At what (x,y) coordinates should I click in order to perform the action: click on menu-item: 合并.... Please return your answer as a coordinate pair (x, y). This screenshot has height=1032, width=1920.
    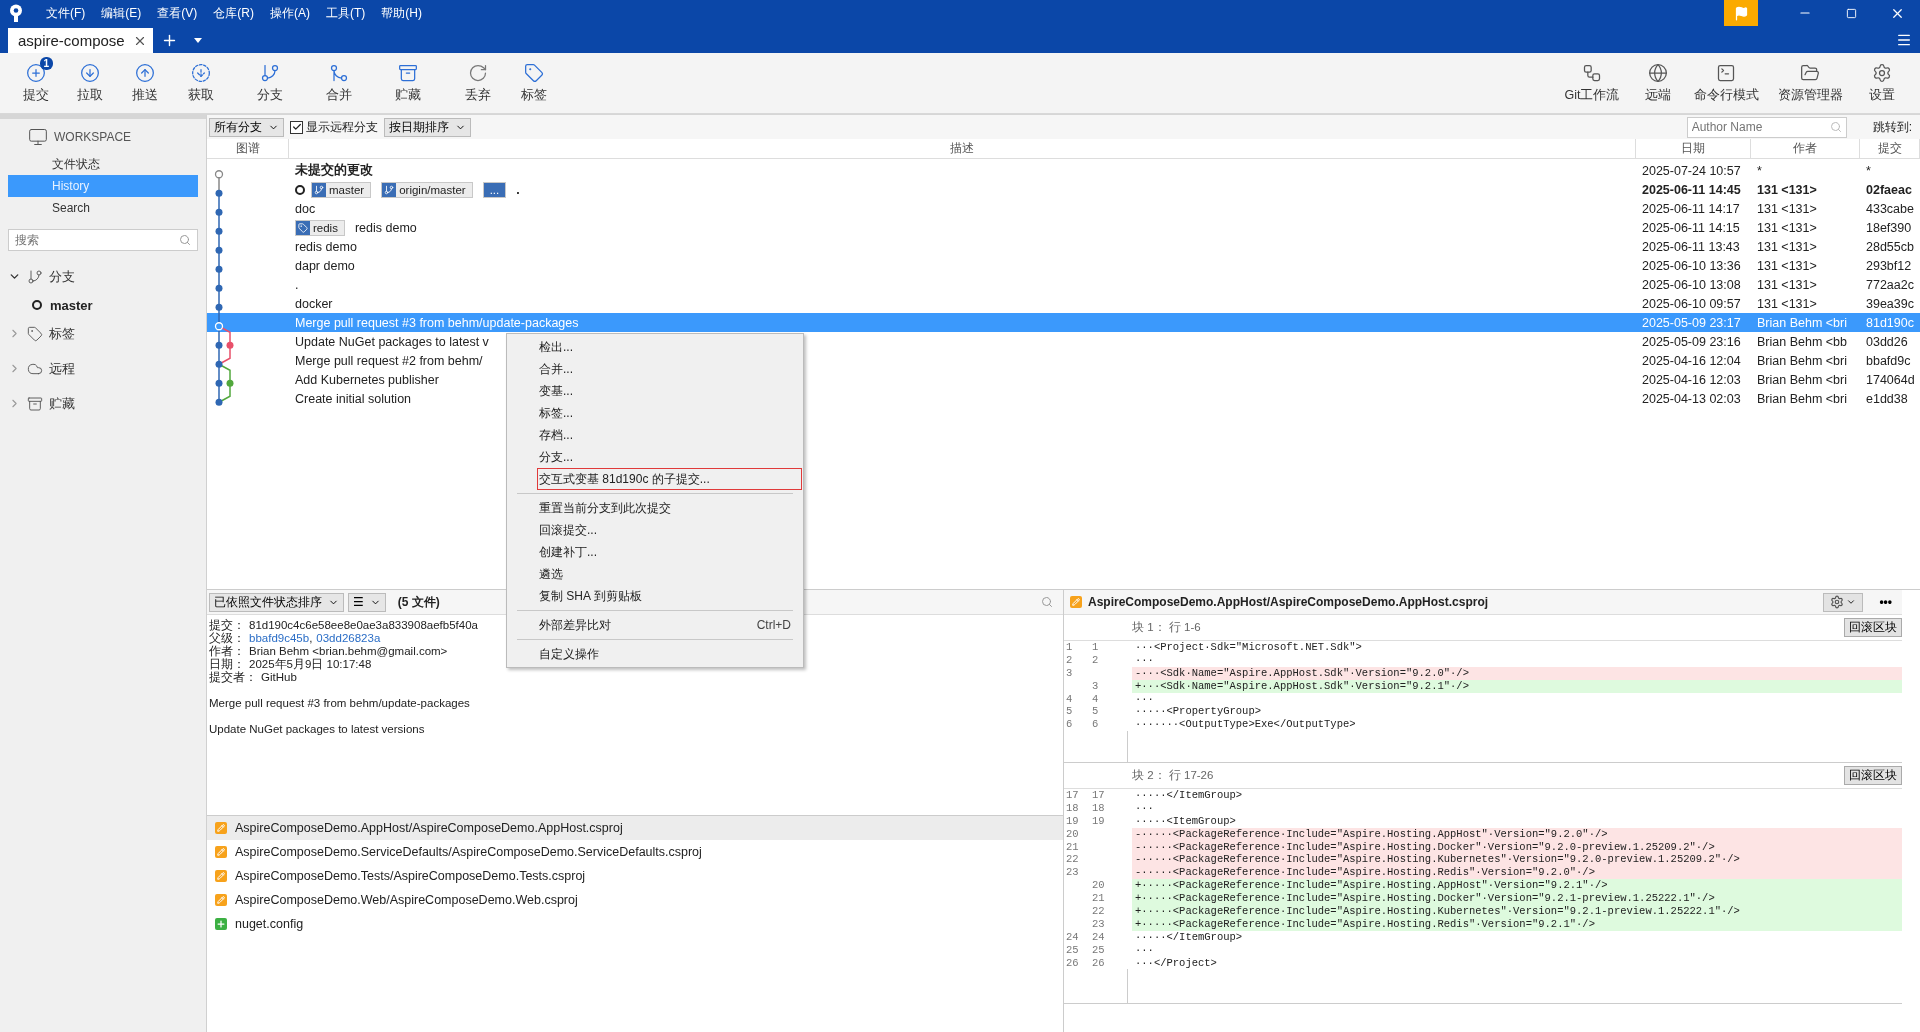
    Looking at the image, I should click on (655, 369).